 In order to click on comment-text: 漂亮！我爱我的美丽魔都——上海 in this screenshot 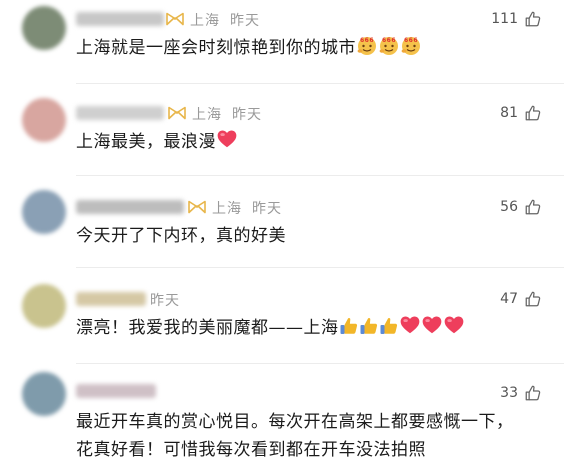, I will do `click(270, 328)`.